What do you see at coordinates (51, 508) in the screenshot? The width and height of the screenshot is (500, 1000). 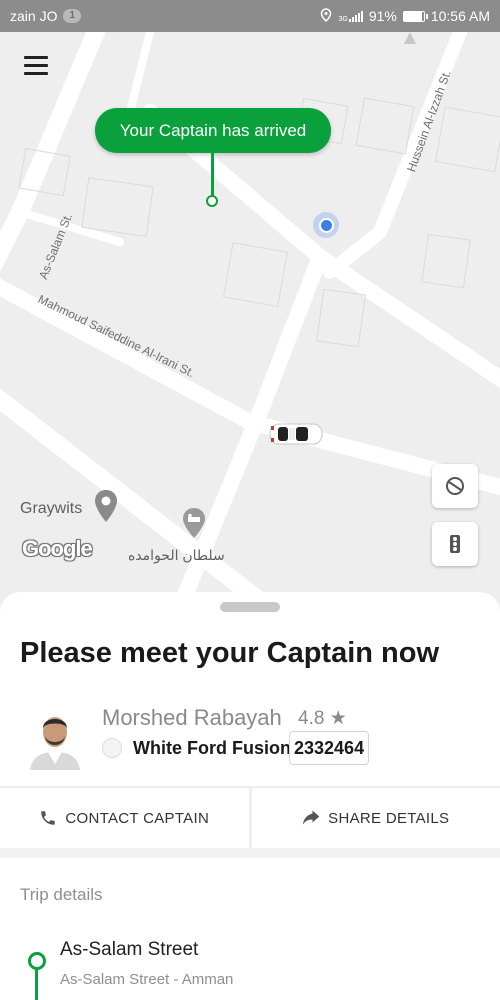 I see `poi-label-graywits: Graywits` at bounding box center [51, 508].